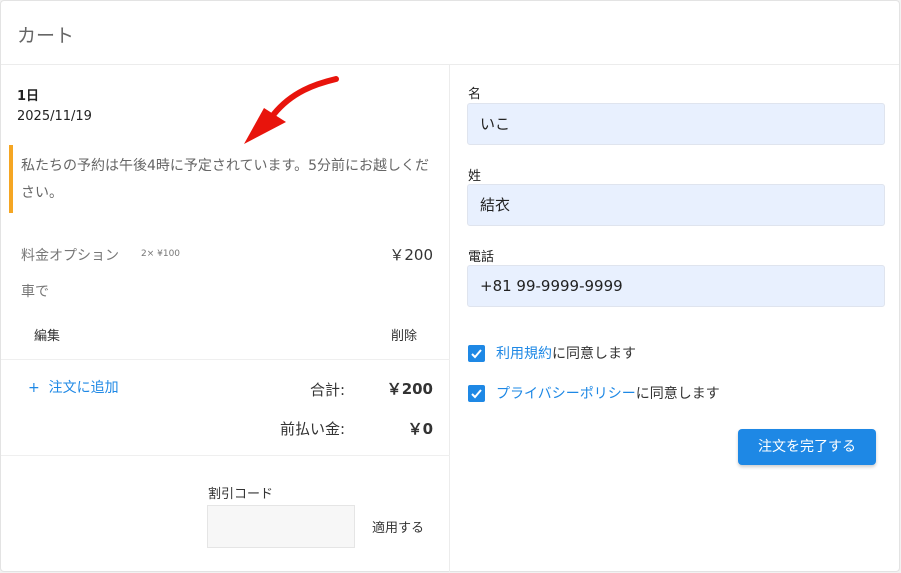 This screenshot has width=901, height=573. Describe the element at coordinates (70, 256) in the screenshot. I see `price-option-label: 料金オプション` at that location.